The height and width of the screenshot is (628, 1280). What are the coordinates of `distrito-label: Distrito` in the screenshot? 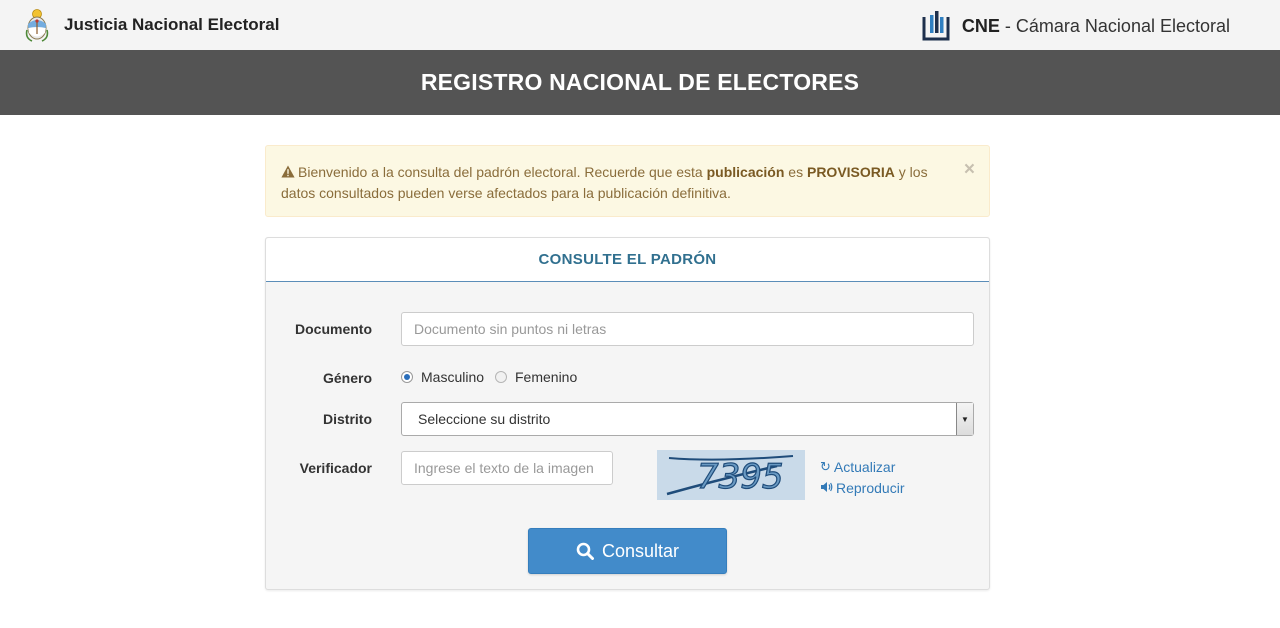 It's located at (347, 419).